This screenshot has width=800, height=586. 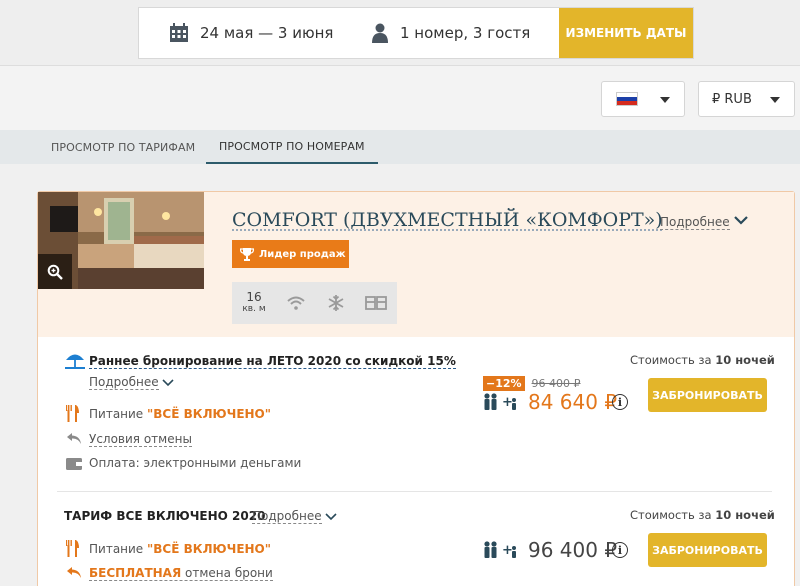 I want to click on currency-value: ₽ RUB, so click(x=732, y=99).